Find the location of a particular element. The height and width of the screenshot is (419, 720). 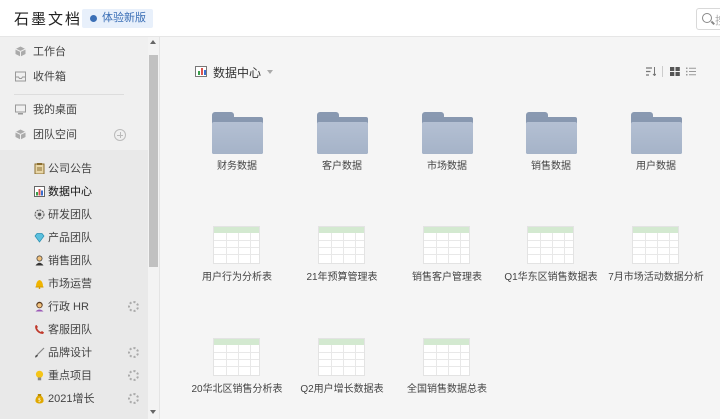

sidebar-item-product-team: 产品团队 is located at coordinates (74, 238).